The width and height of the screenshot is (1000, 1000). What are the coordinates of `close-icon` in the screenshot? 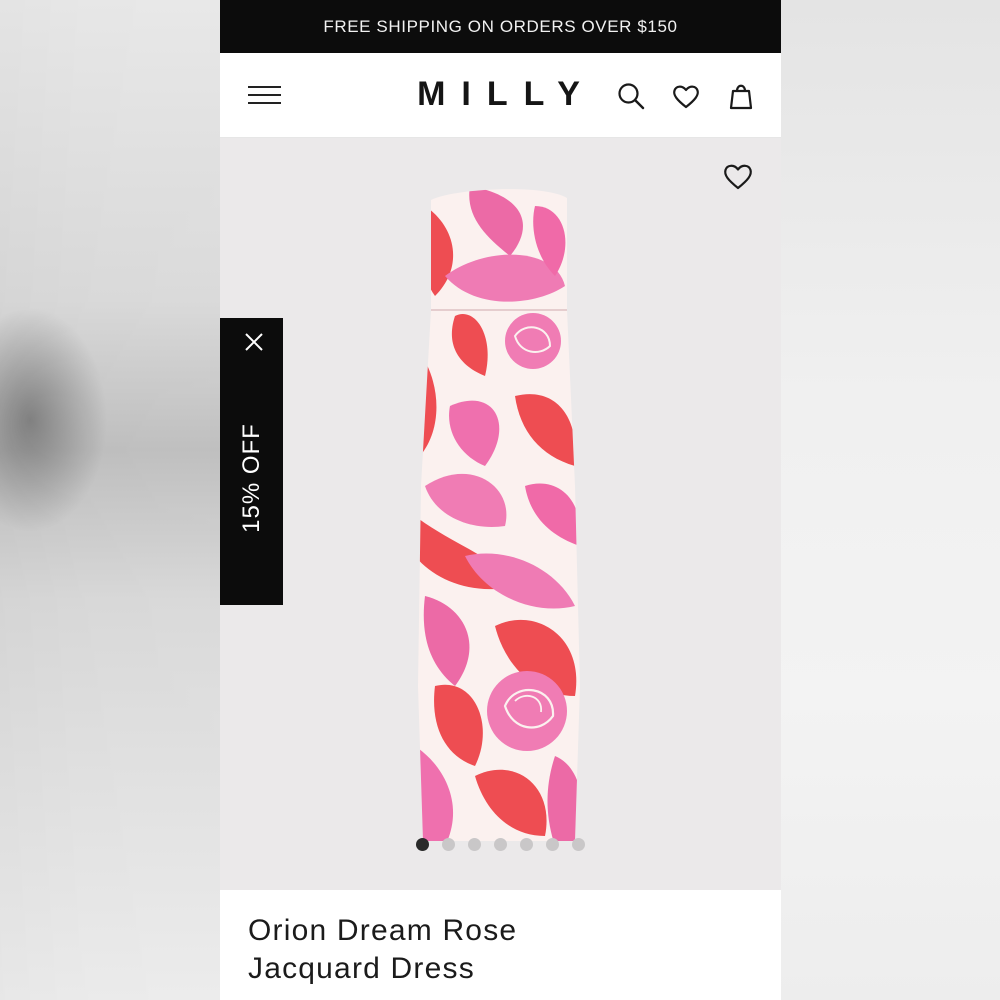 It's located at (254, 342).